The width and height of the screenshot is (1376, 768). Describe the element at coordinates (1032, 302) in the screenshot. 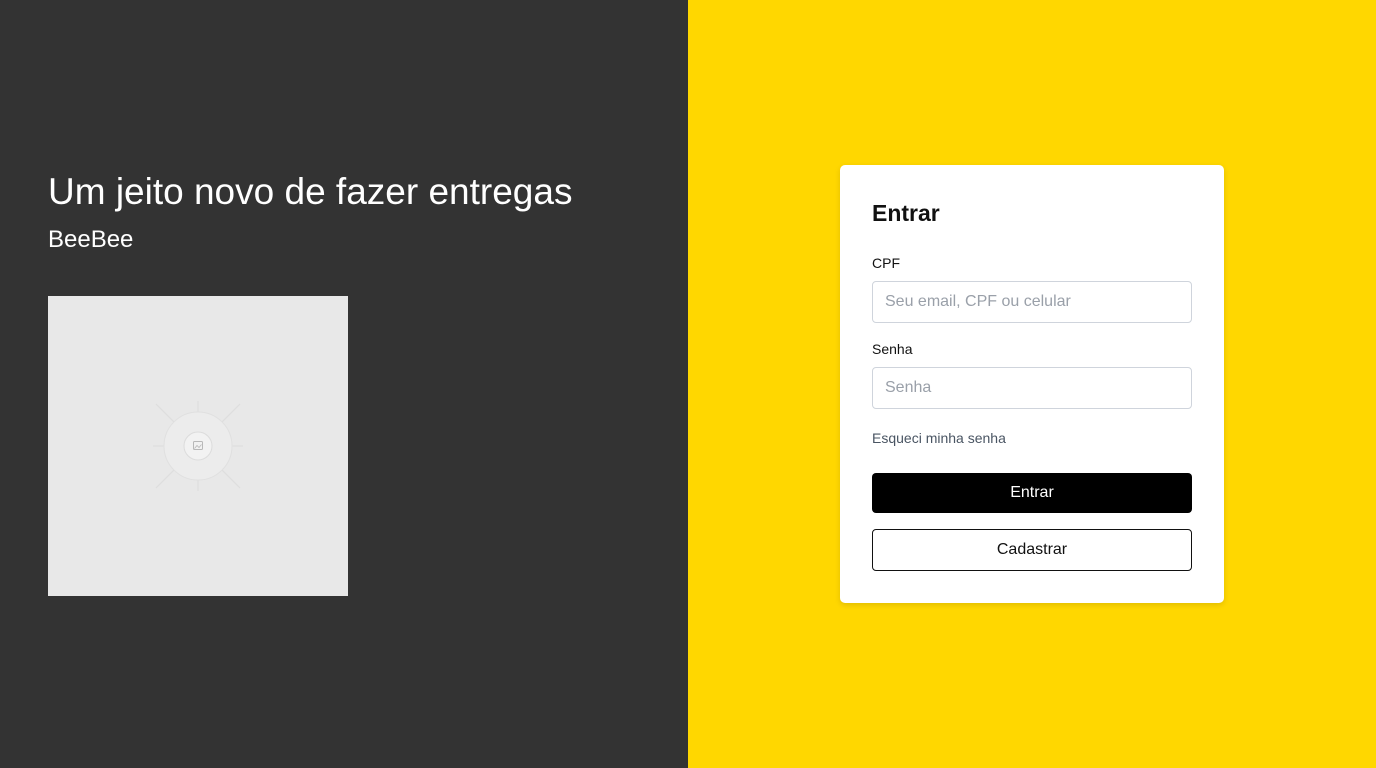

I see `cpf-input` at that location.